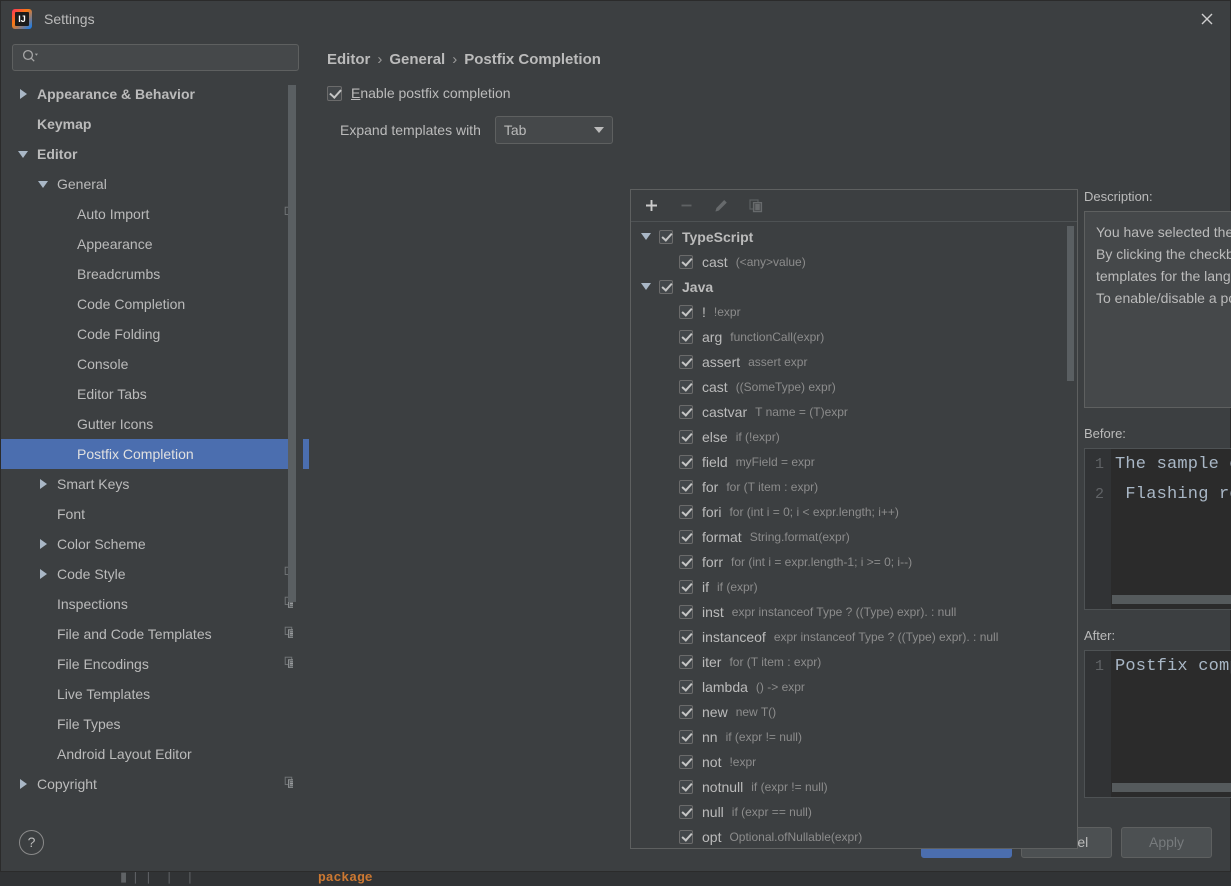 This screenshot has height=886, width=1231. Describe the element at coordinates (854, 486) in the screenshot. I see `template-row: for for (T item : expr)` at that location.